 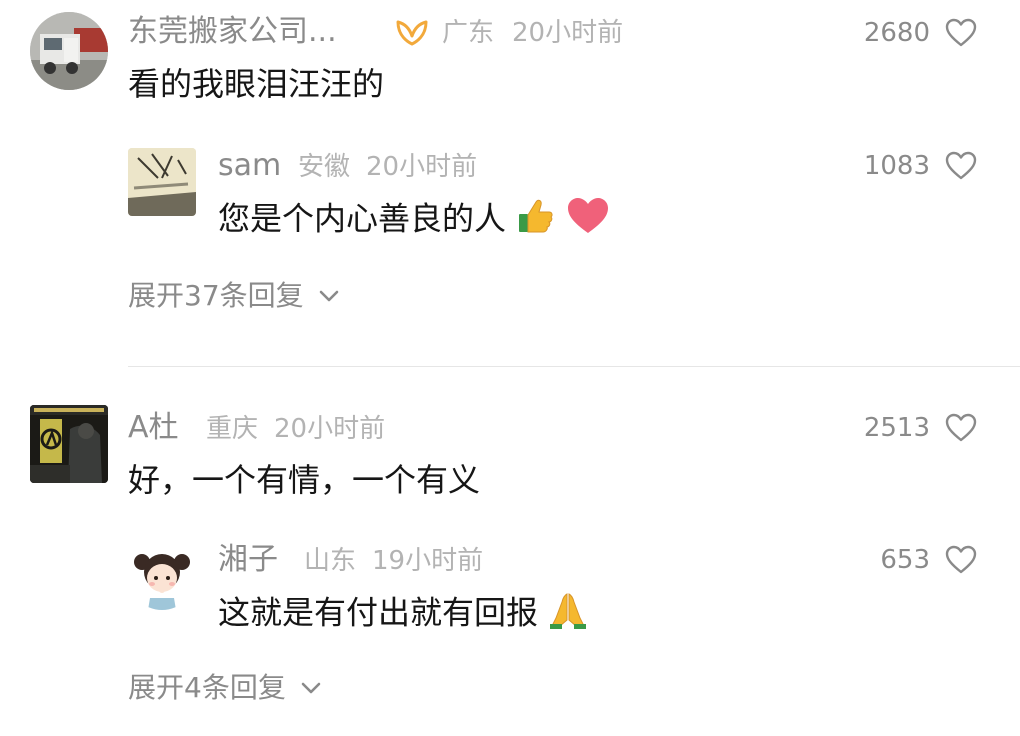 What do you see at coordinates (249, 166) in the screenshot?
I see `reply-username: sam` at bounding box center [249, 166].